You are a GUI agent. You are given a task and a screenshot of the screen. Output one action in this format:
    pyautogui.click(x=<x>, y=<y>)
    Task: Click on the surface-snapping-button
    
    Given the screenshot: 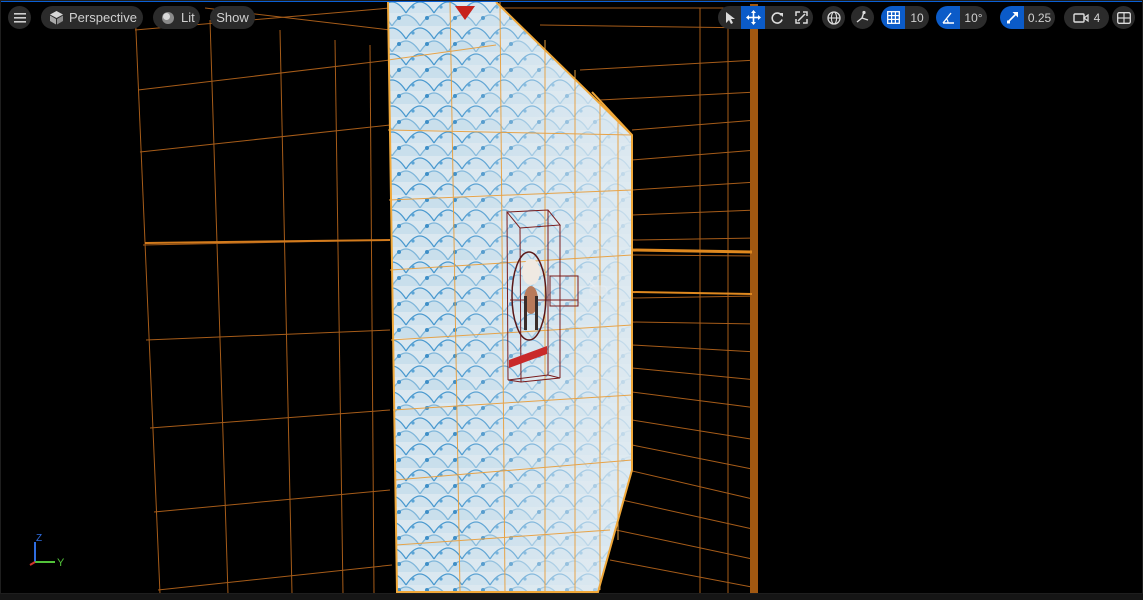 What is the action you would take?
    pyautogui.click(x=862, y=17)
    